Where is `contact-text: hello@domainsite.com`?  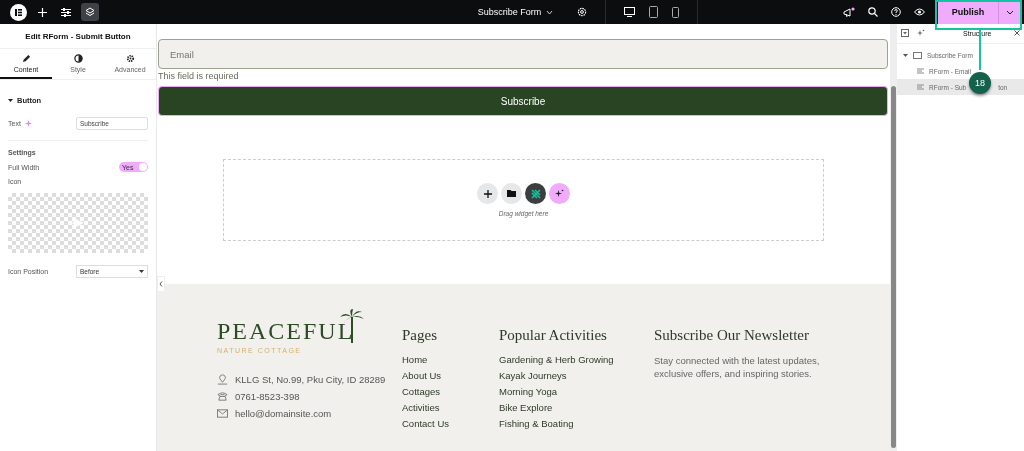
contact-text: hello@domainsite.com is located at coordinates (283, 413).